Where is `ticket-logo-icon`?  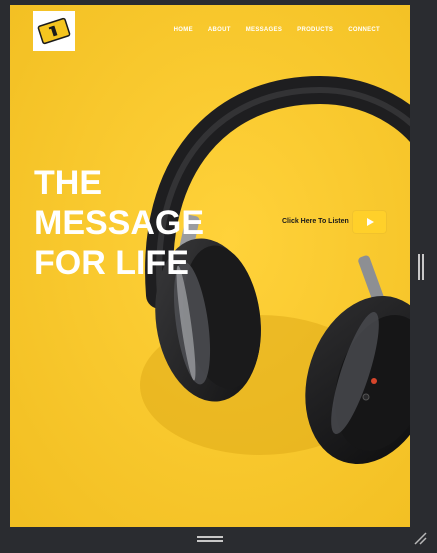
ticket-logo-icon is located at coordinates (54, 31).